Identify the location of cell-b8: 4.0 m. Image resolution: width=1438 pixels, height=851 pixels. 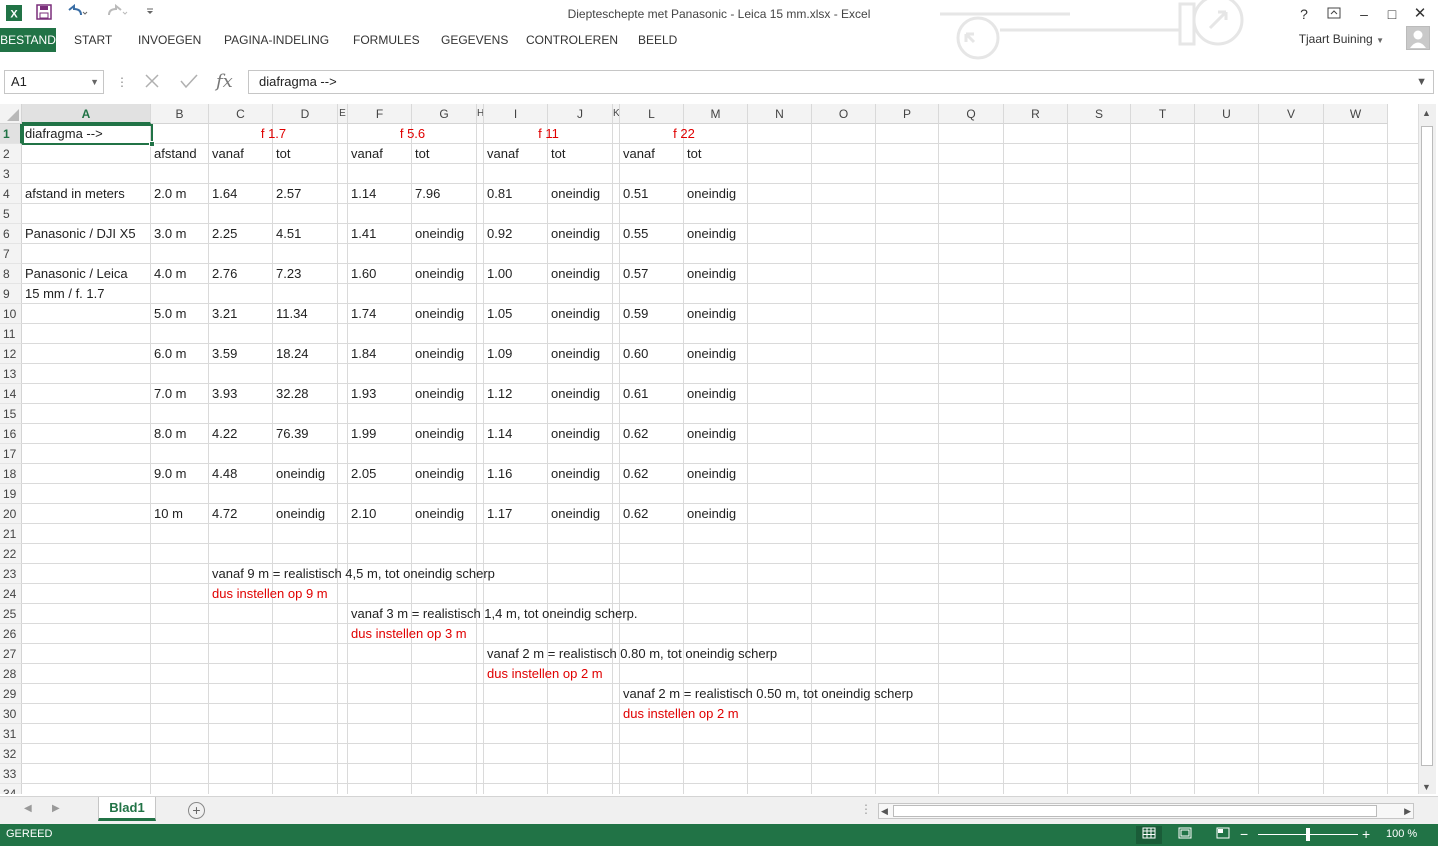
(169, 274).